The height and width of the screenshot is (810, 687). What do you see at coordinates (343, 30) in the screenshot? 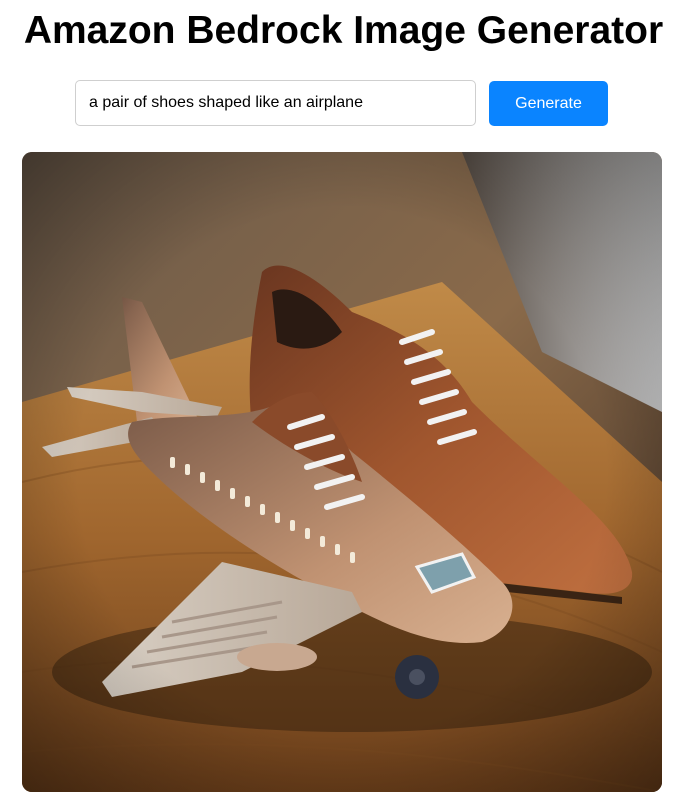
I see `page-title: Amazon Bedrock Image Generator` at bounding box center [343, 30].